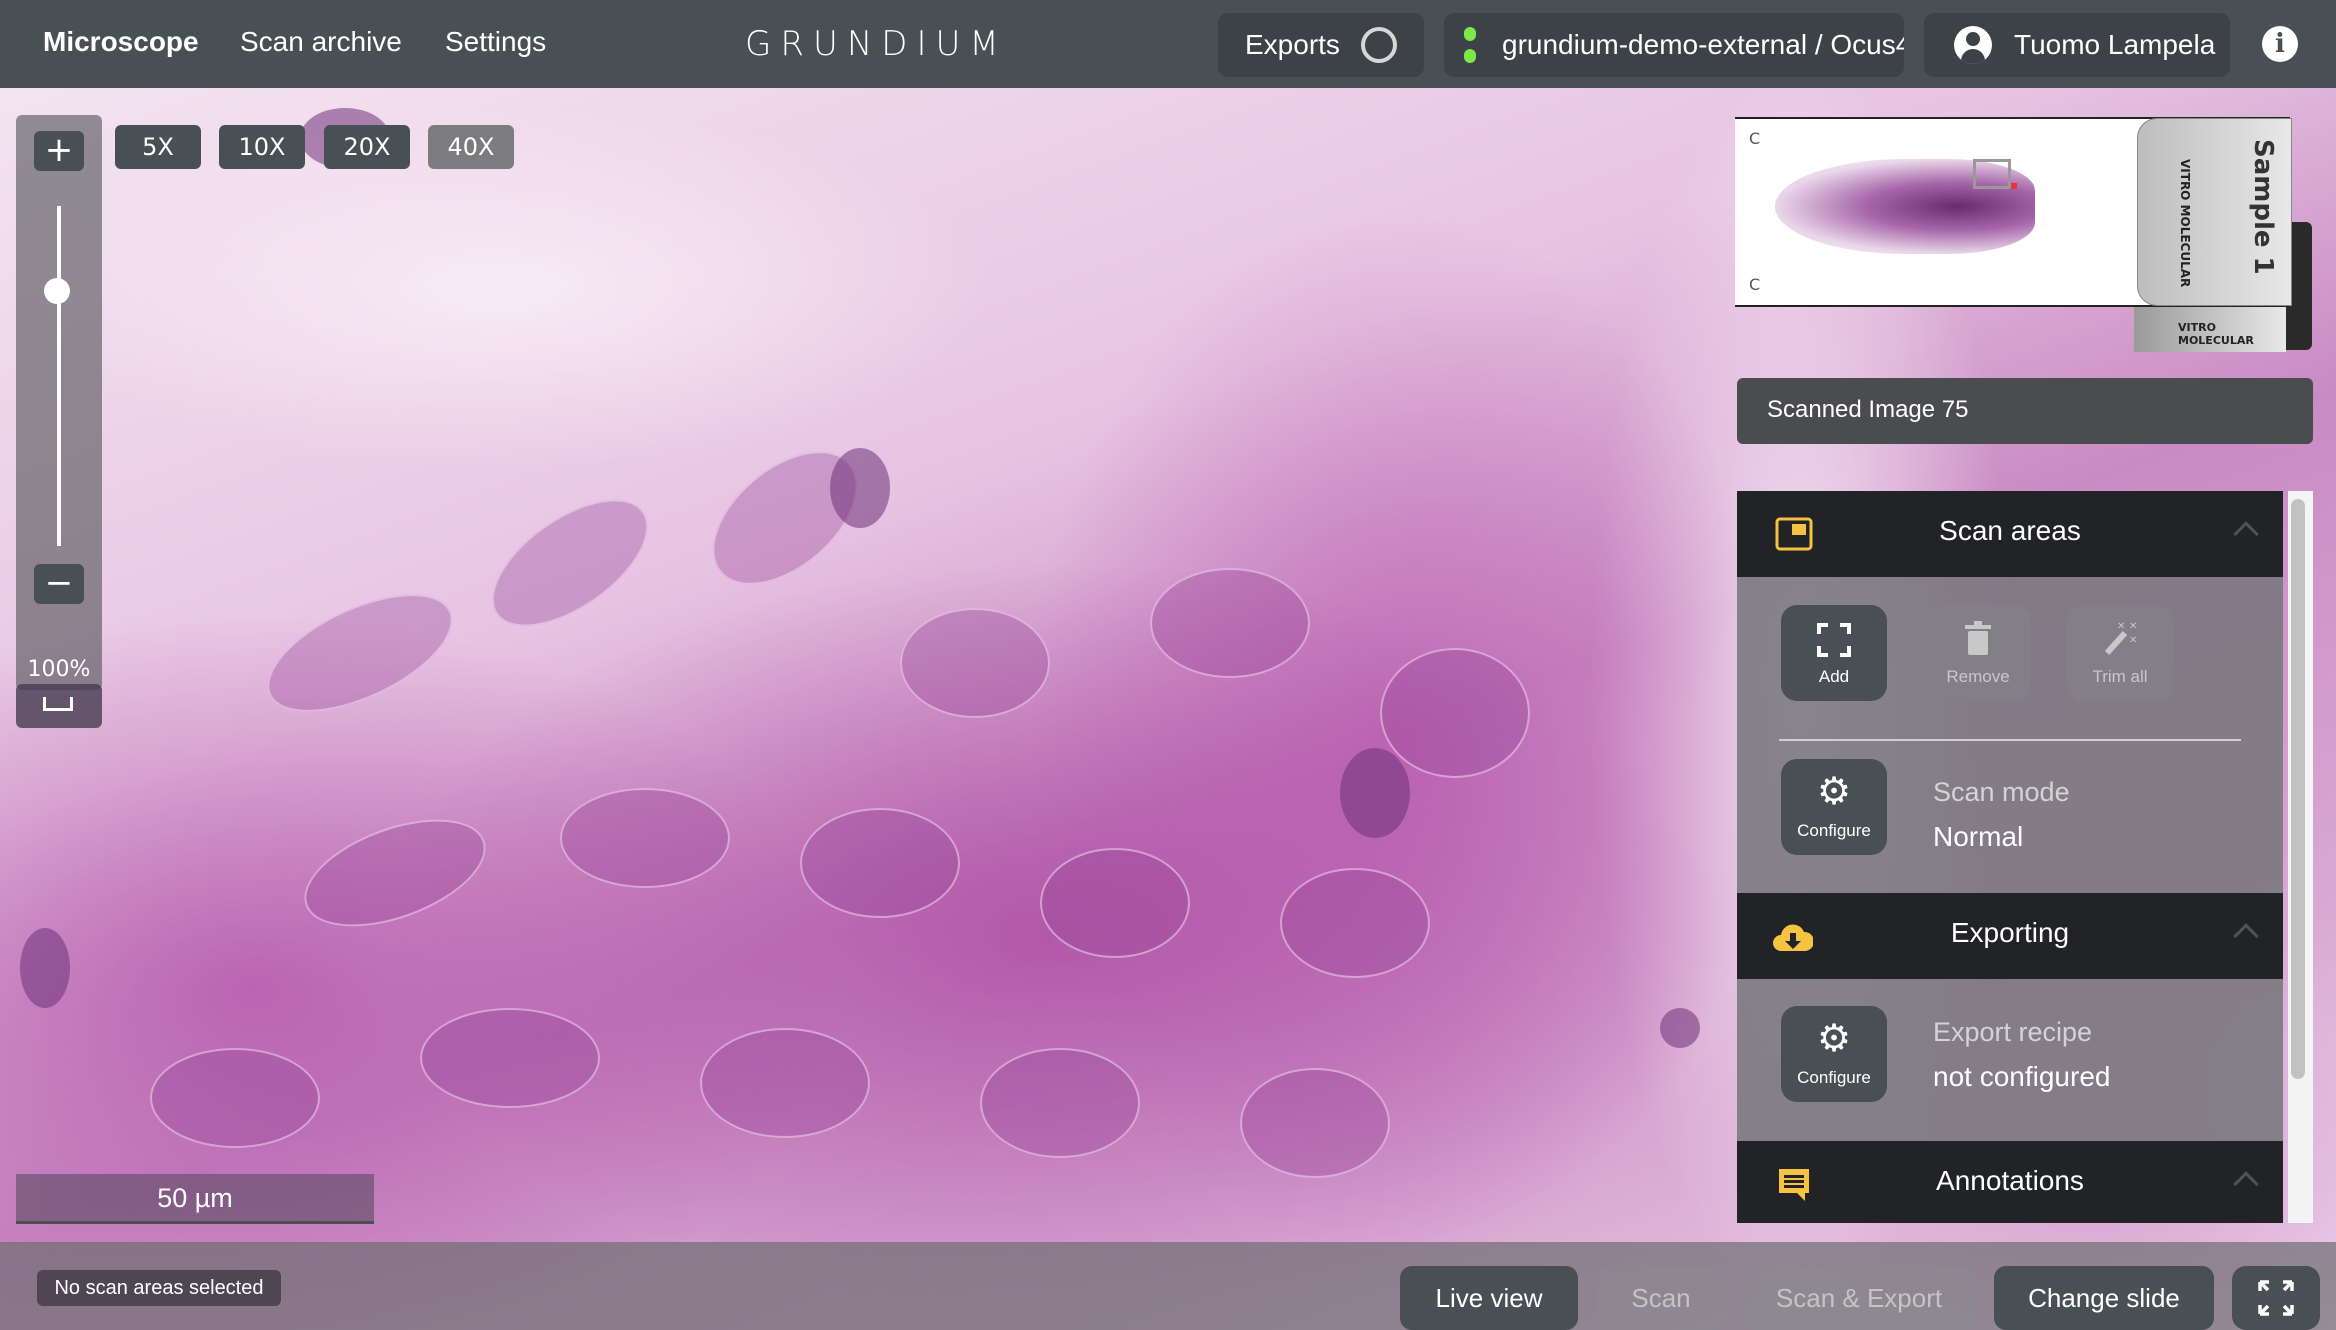 This screenshot has height=1330, width=2336. I want to click on add-scan-area-button: Add, so click(1834, 653).